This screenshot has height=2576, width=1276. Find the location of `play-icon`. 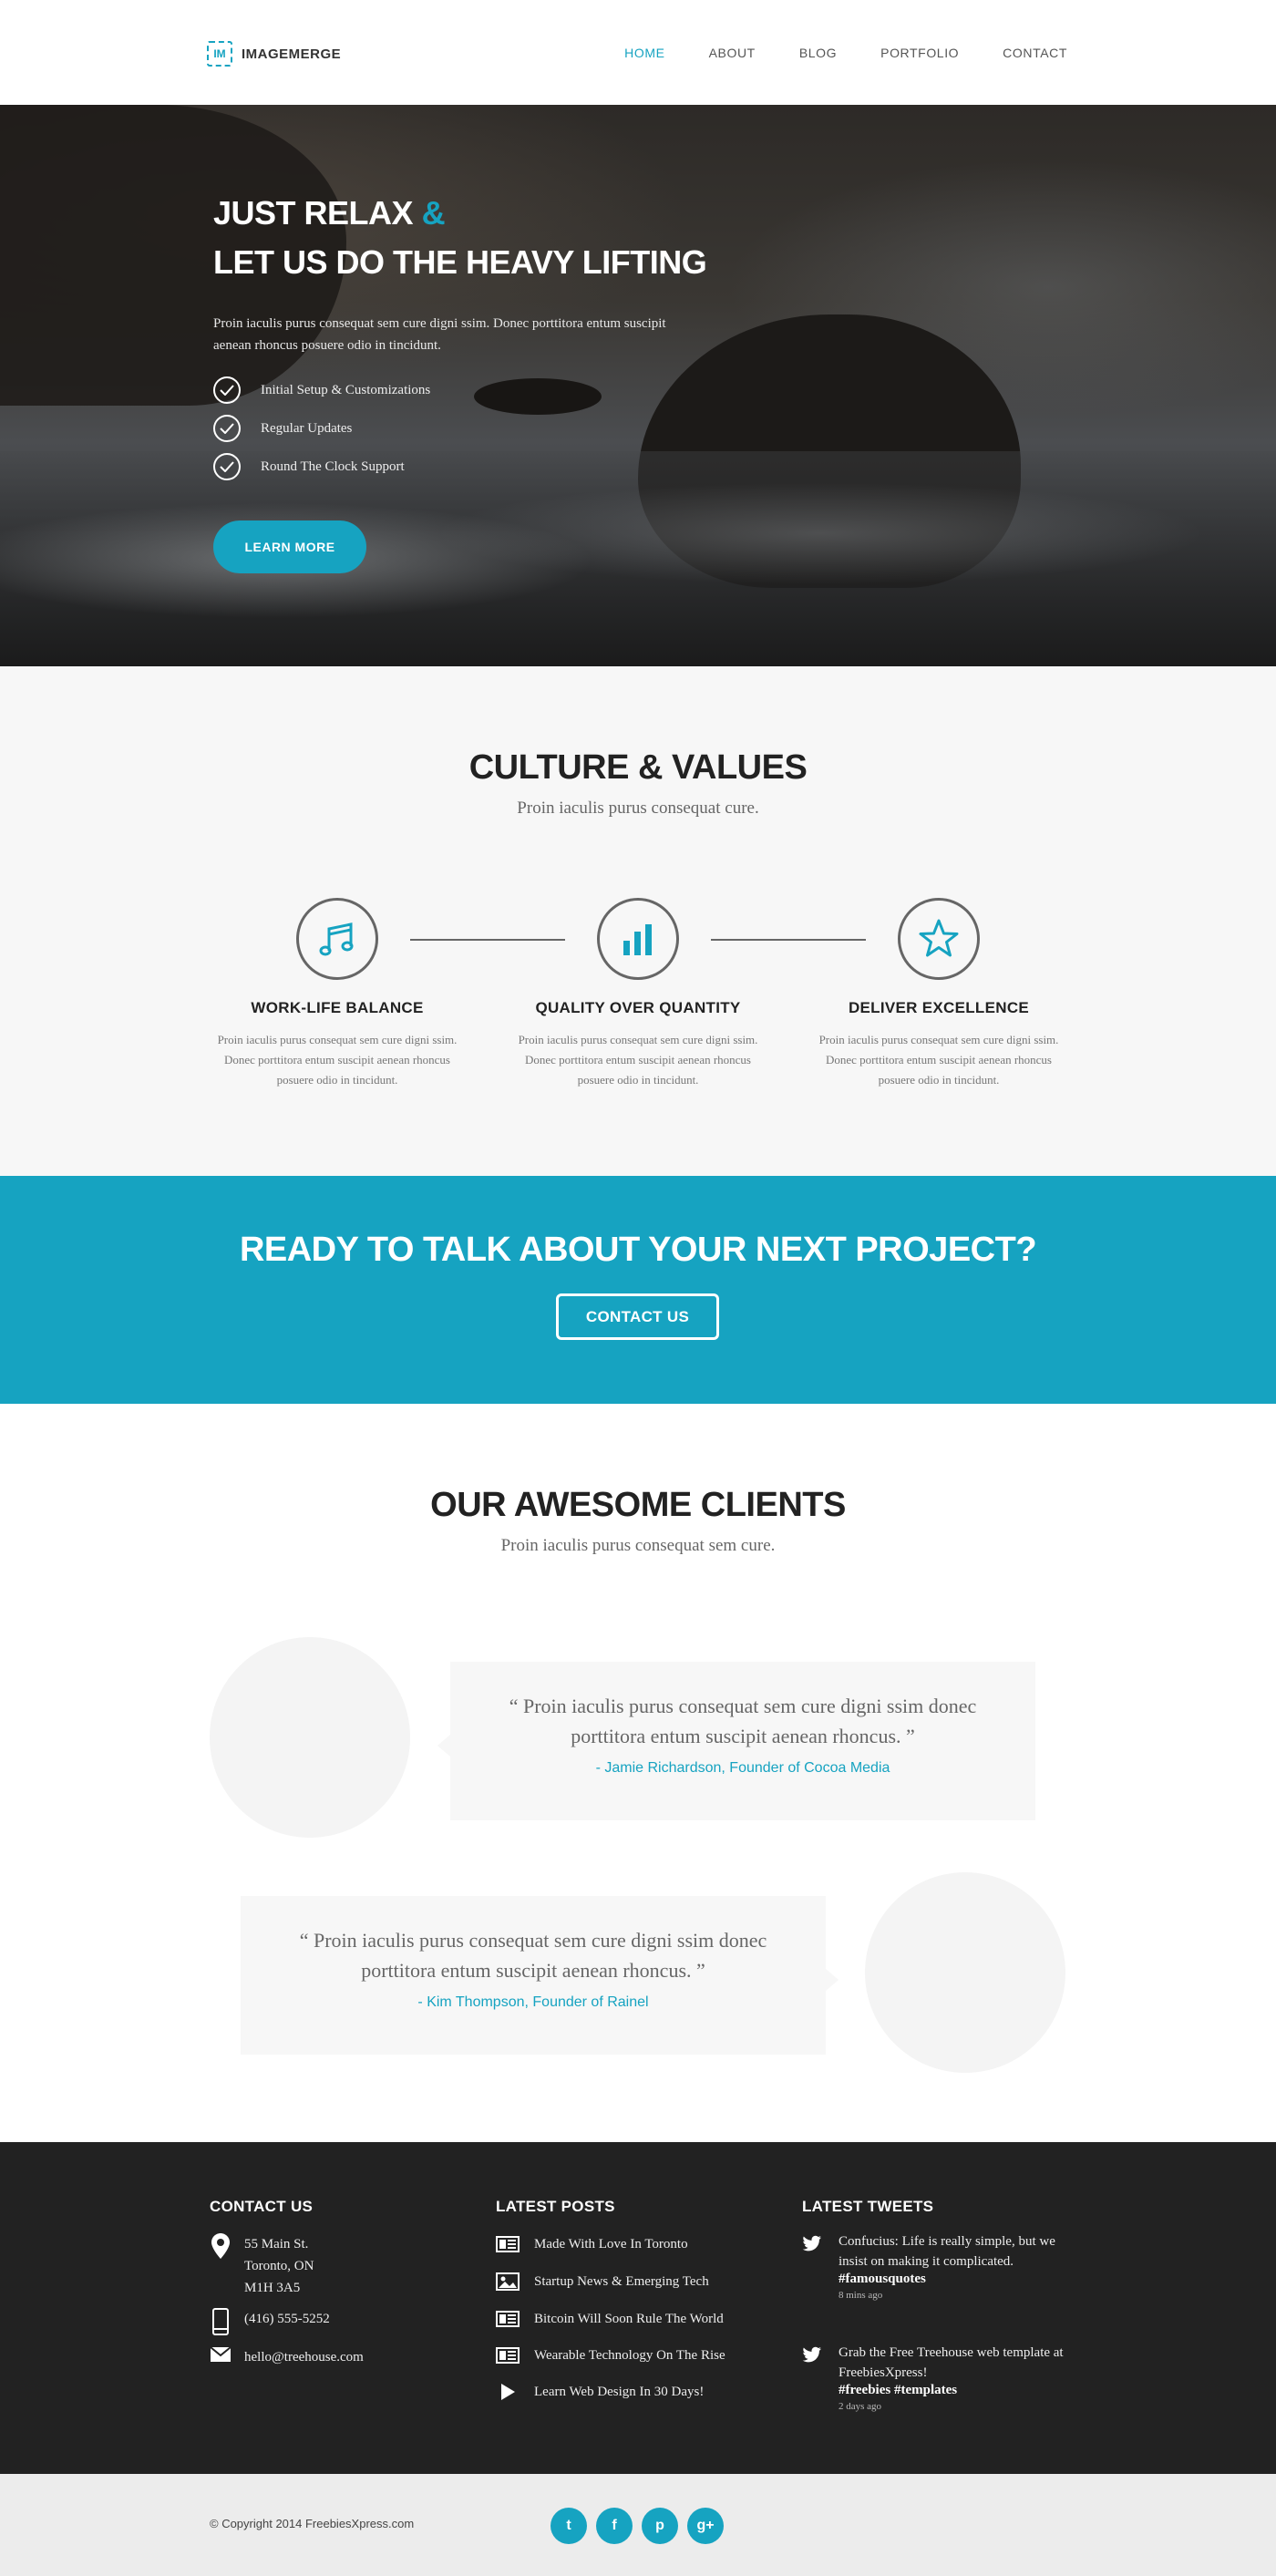

play-icon is located at coordinates (508, 2392).